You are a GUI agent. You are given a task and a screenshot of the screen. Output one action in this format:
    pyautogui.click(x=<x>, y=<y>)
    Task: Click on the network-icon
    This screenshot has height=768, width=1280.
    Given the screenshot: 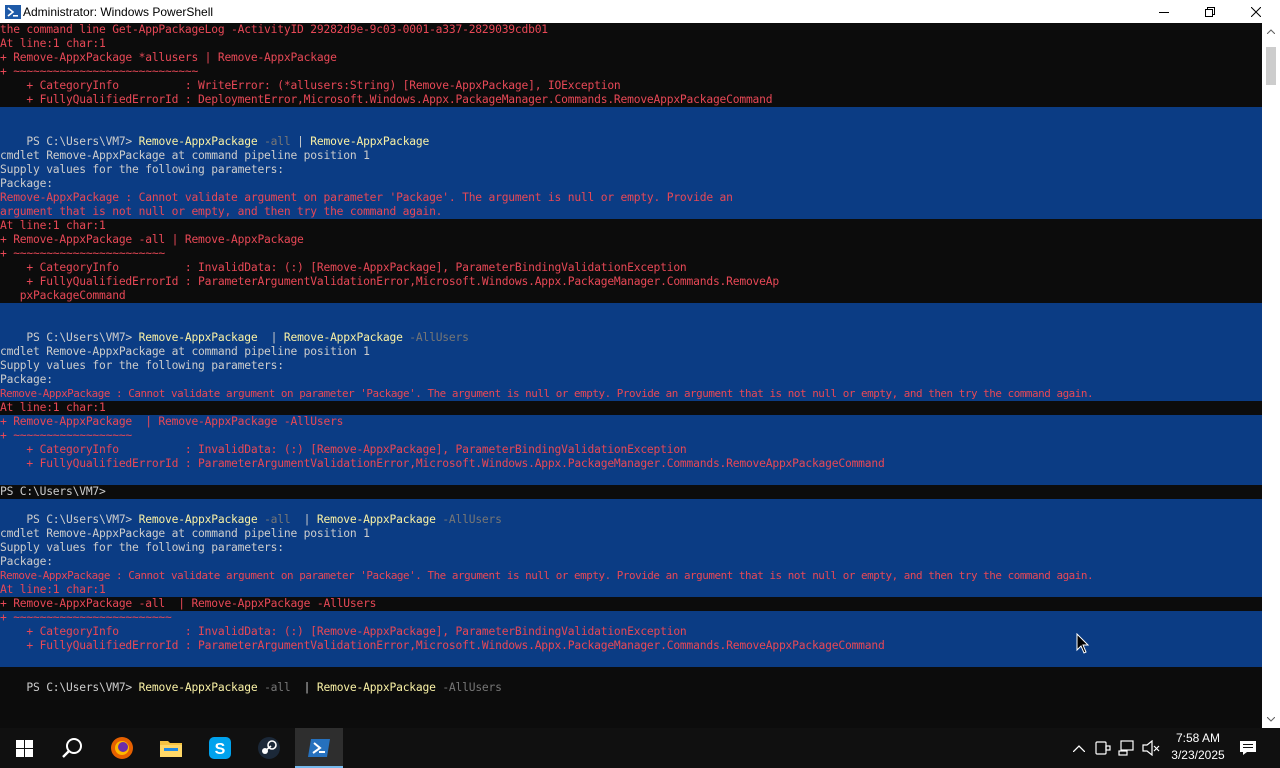 What is the action you would take?
    pyautogui.click(x=1126, y=748)
    